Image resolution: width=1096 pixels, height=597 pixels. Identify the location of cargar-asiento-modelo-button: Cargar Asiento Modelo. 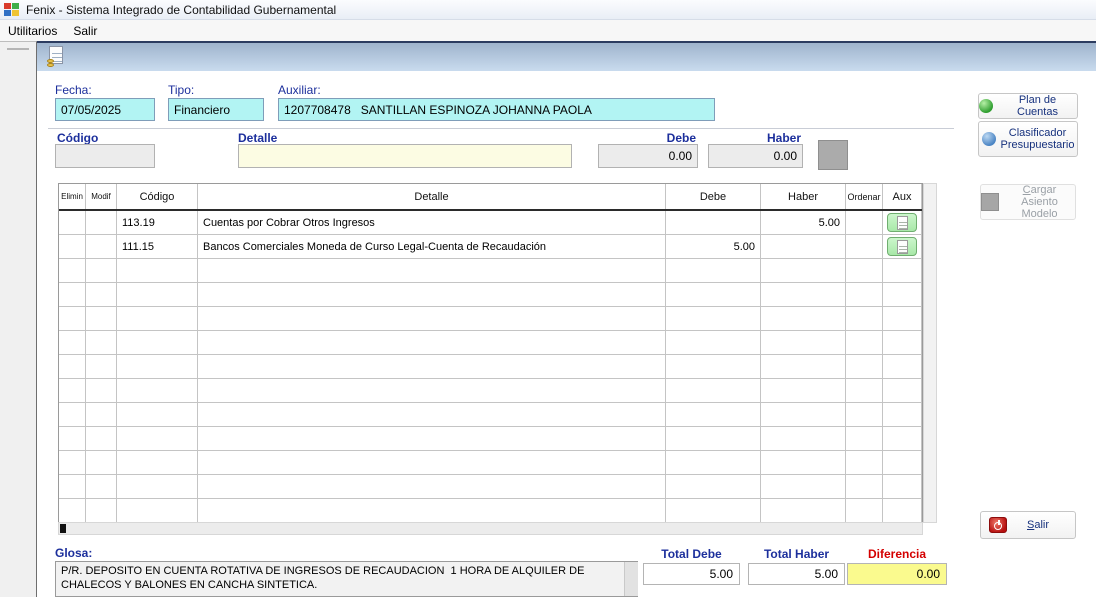
(1028, 202).